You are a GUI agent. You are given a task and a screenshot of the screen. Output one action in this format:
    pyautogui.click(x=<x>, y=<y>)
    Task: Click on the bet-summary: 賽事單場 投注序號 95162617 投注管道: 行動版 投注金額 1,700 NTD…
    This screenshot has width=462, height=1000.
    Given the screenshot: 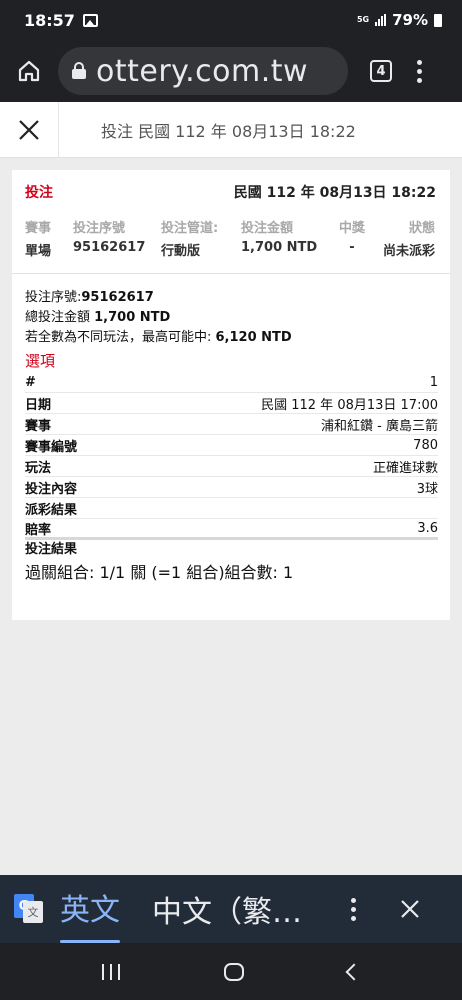 What is the action you would take?
    pyautogui.click(x=231, y=238)
    